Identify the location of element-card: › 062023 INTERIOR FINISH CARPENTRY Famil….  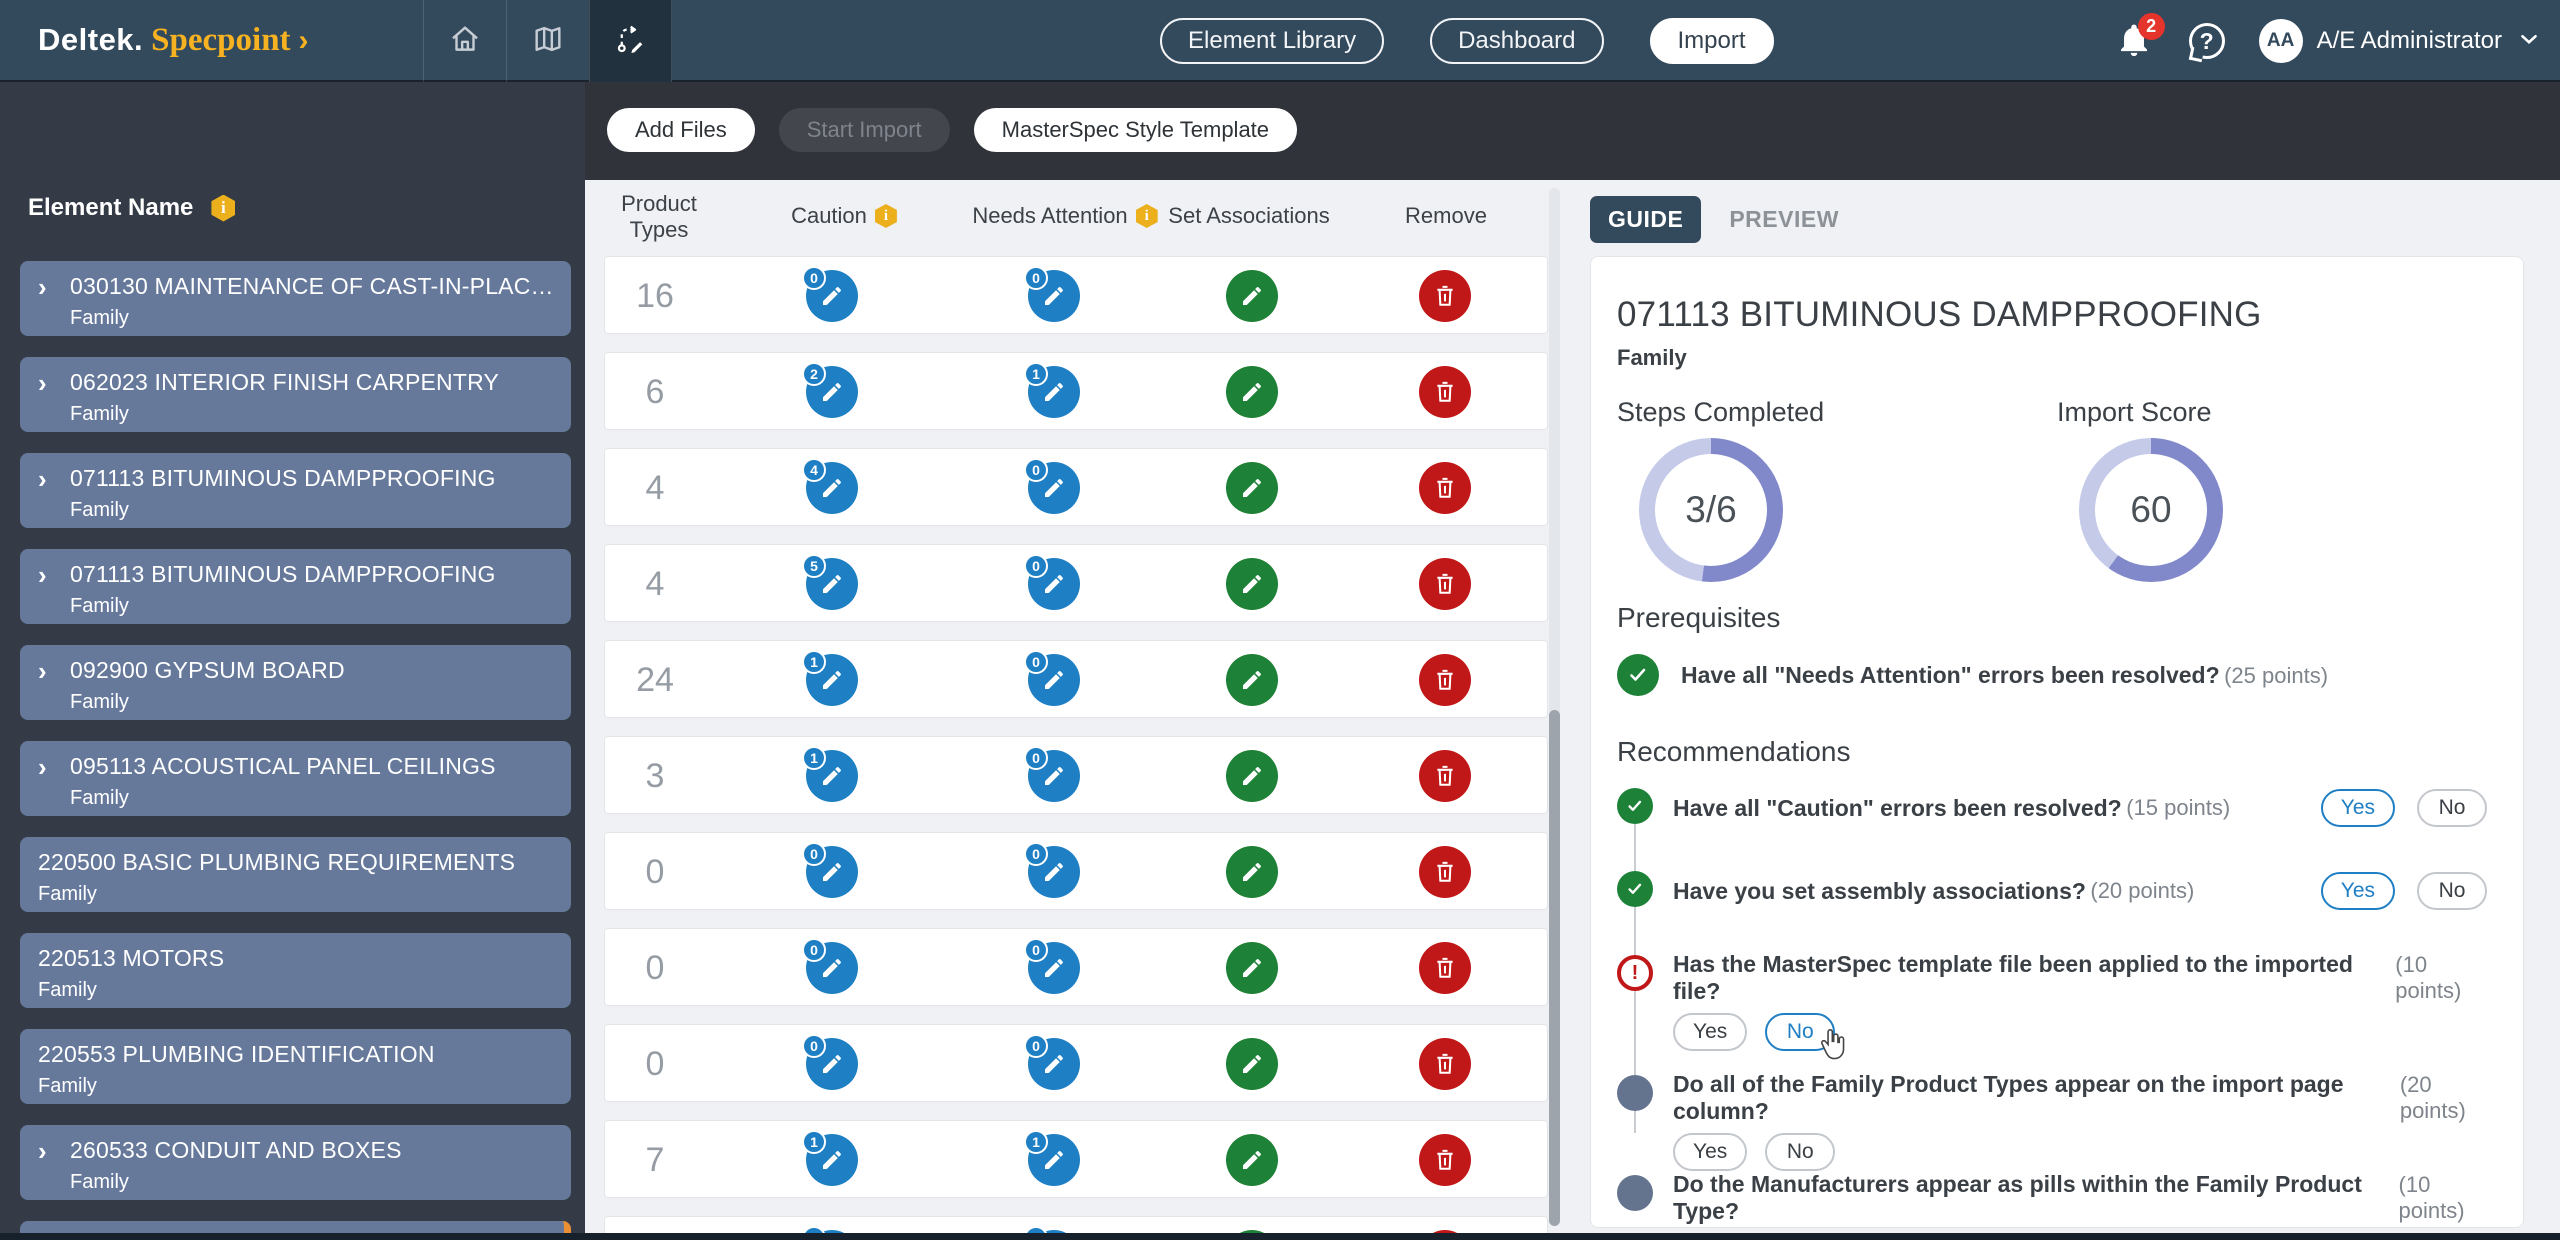
(295, 394).